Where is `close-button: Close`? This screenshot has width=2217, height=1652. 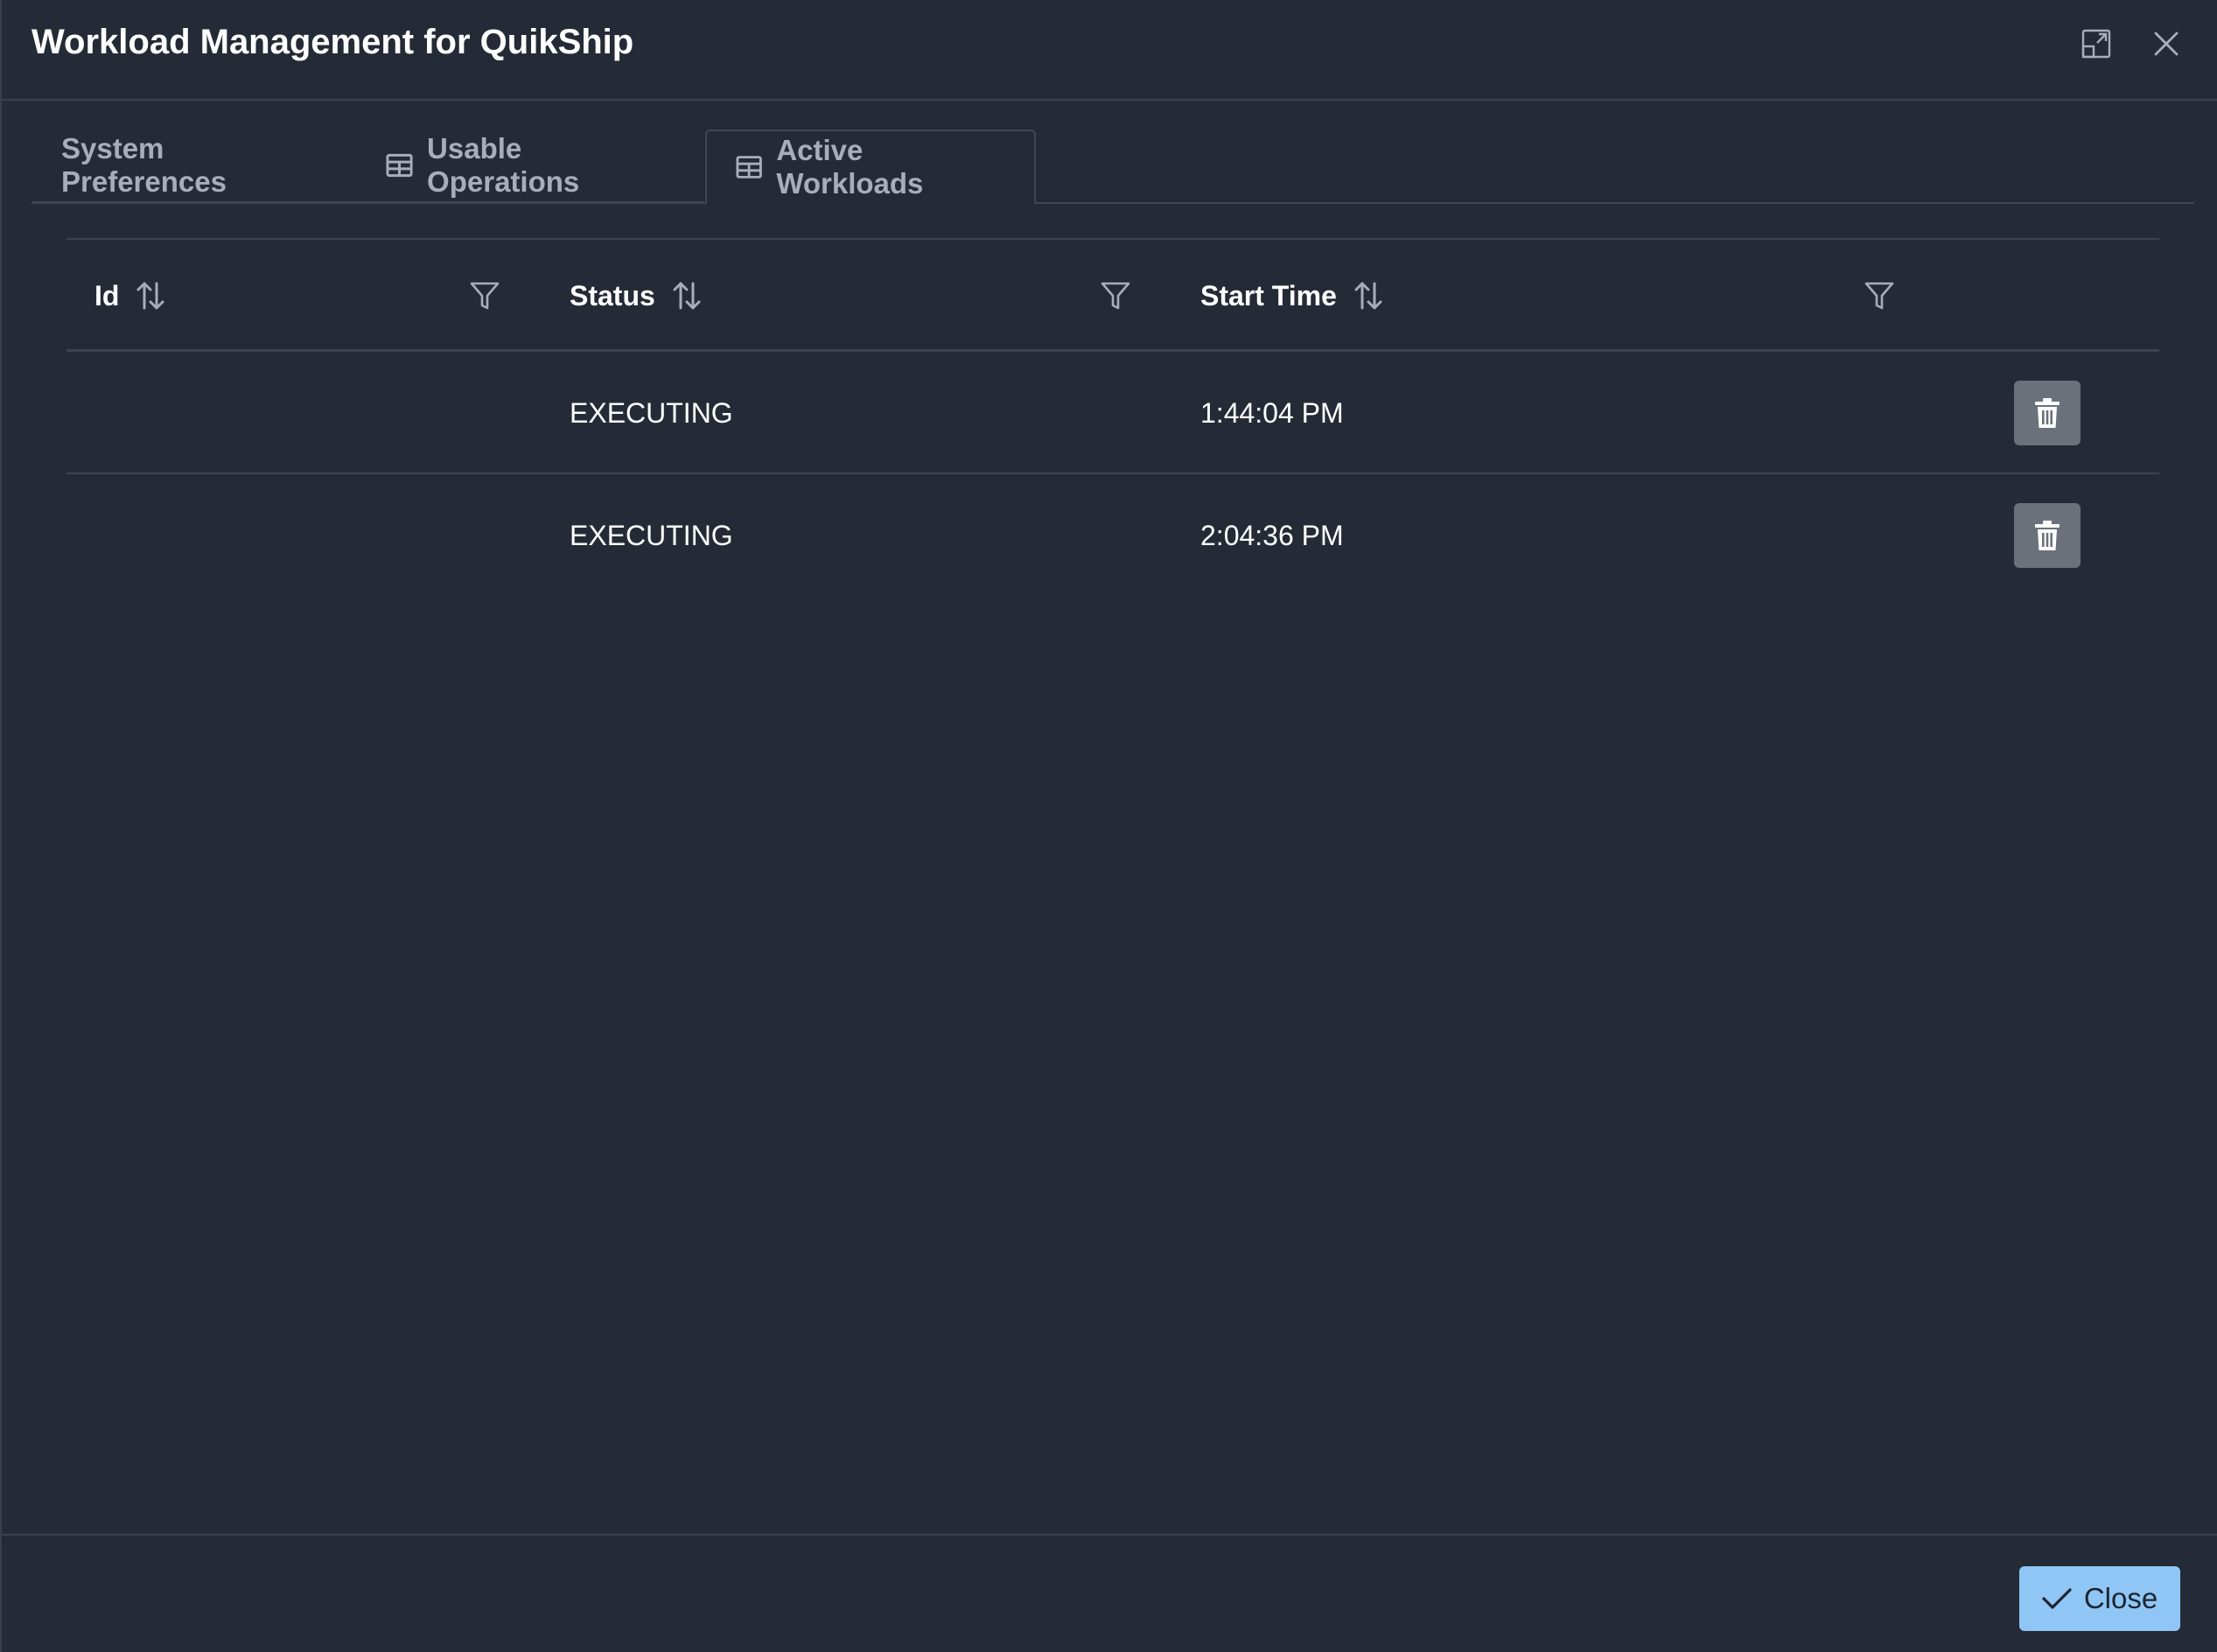
close-button: Close is located at coordinates (2099, 1598).